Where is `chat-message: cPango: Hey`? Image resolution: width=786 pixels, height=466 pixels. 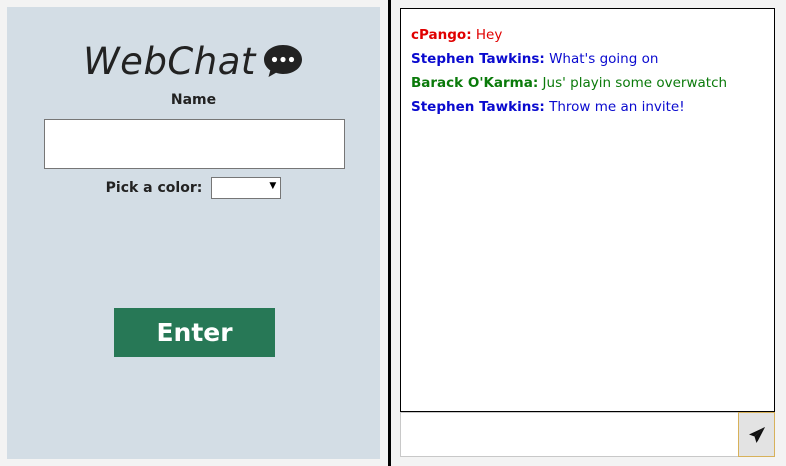
chat-message: cPango: Hey is located at coordinates (587, 35).